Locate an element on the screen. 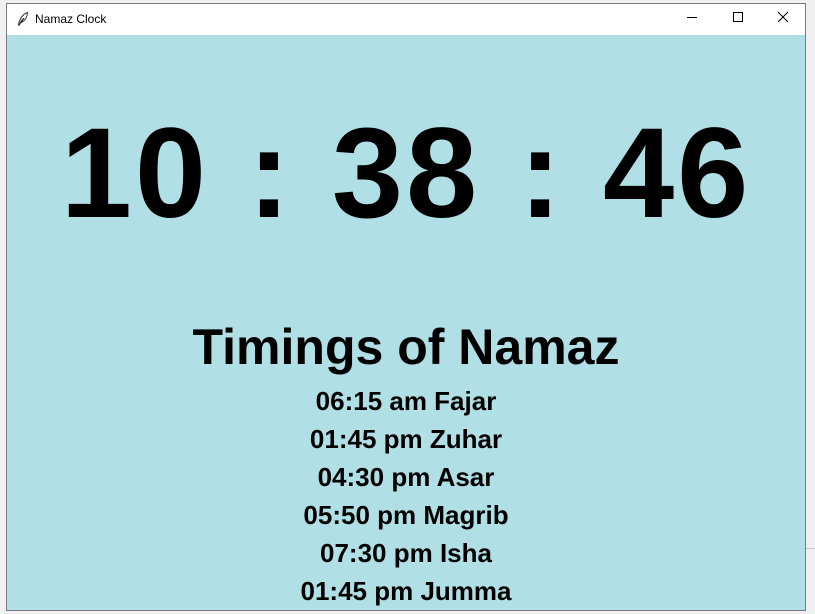 This screenshot has width=815, height=614. timing-isha: 07:30 pm Isha is located at coordinates (406, 553).